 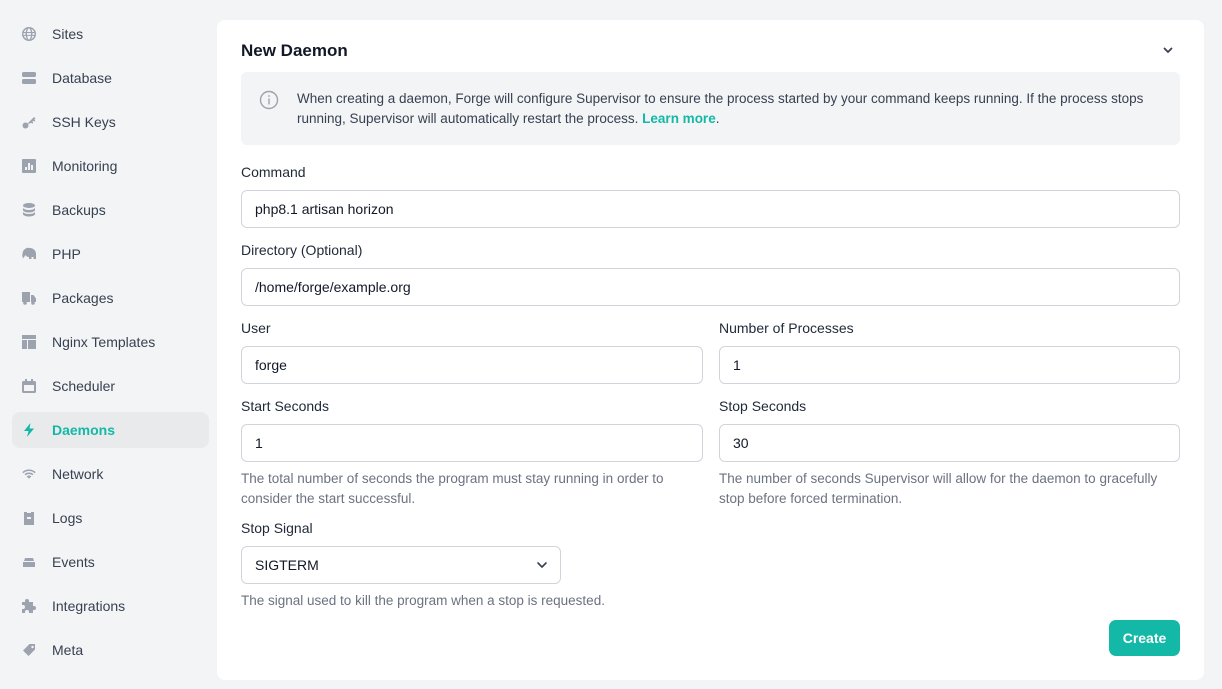 I want to click on sidebar-item-label: Meta, so click(x=68, y=650).